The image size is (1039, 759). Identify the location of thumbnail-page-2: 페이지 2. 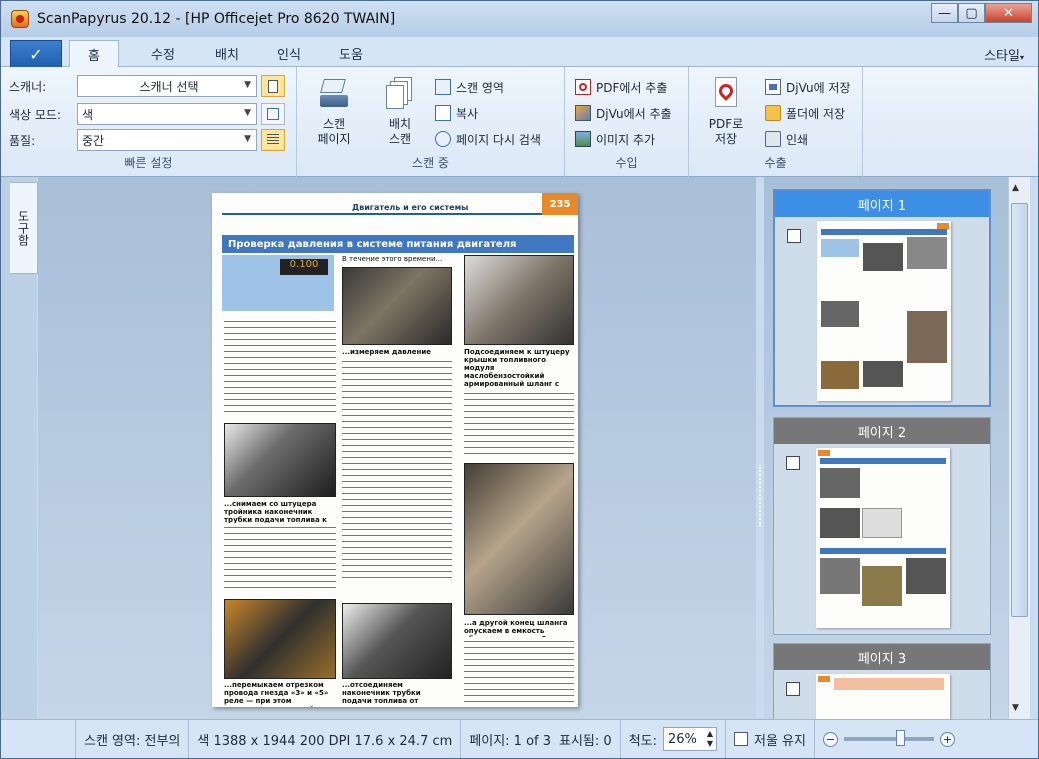
(882, 526).